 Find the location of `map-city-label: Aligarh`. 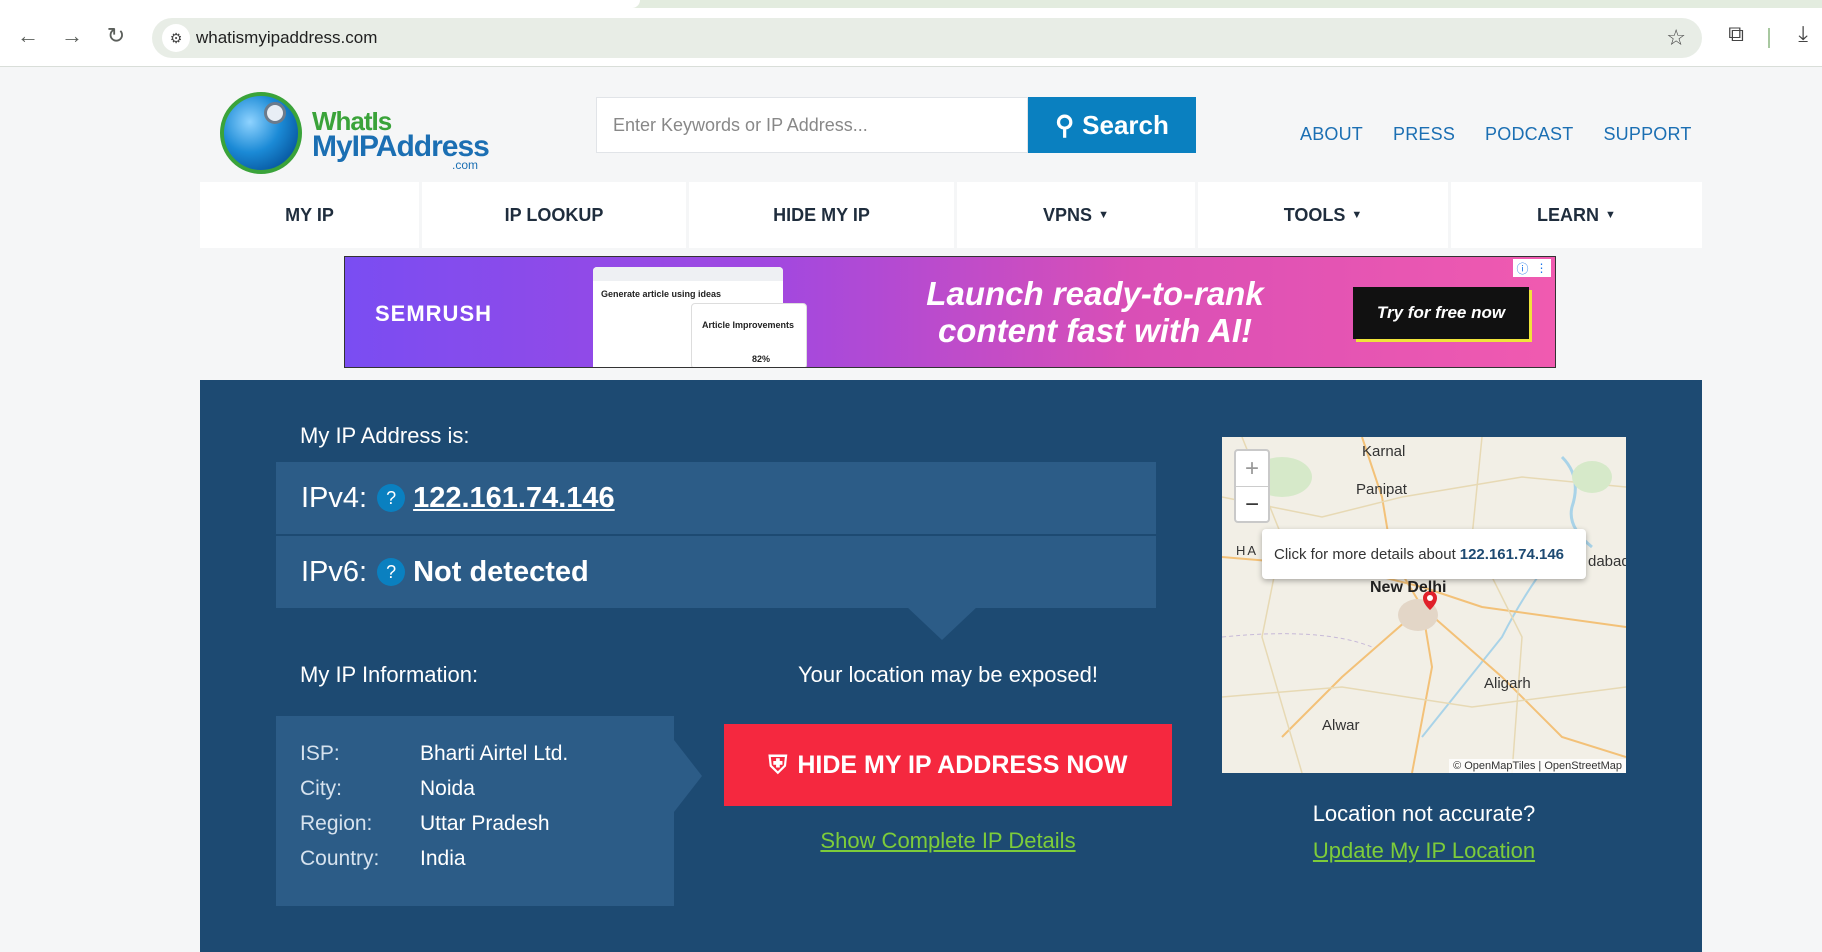

map-city-label: Aligarh is located at coordinates (1507, 683).